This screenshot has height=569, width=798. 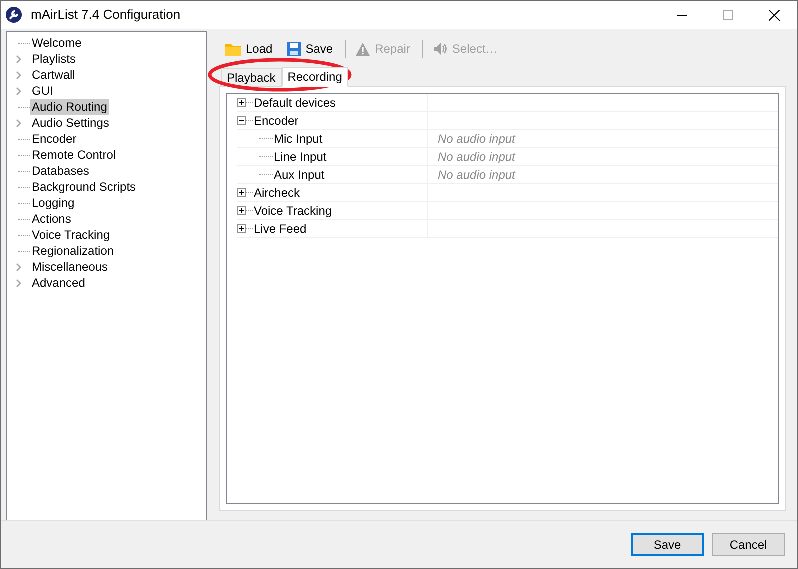 What do you see at coordinates (315, 77) in the screenshot?
I see `tab: Recording` at bounding box center [315, 77].